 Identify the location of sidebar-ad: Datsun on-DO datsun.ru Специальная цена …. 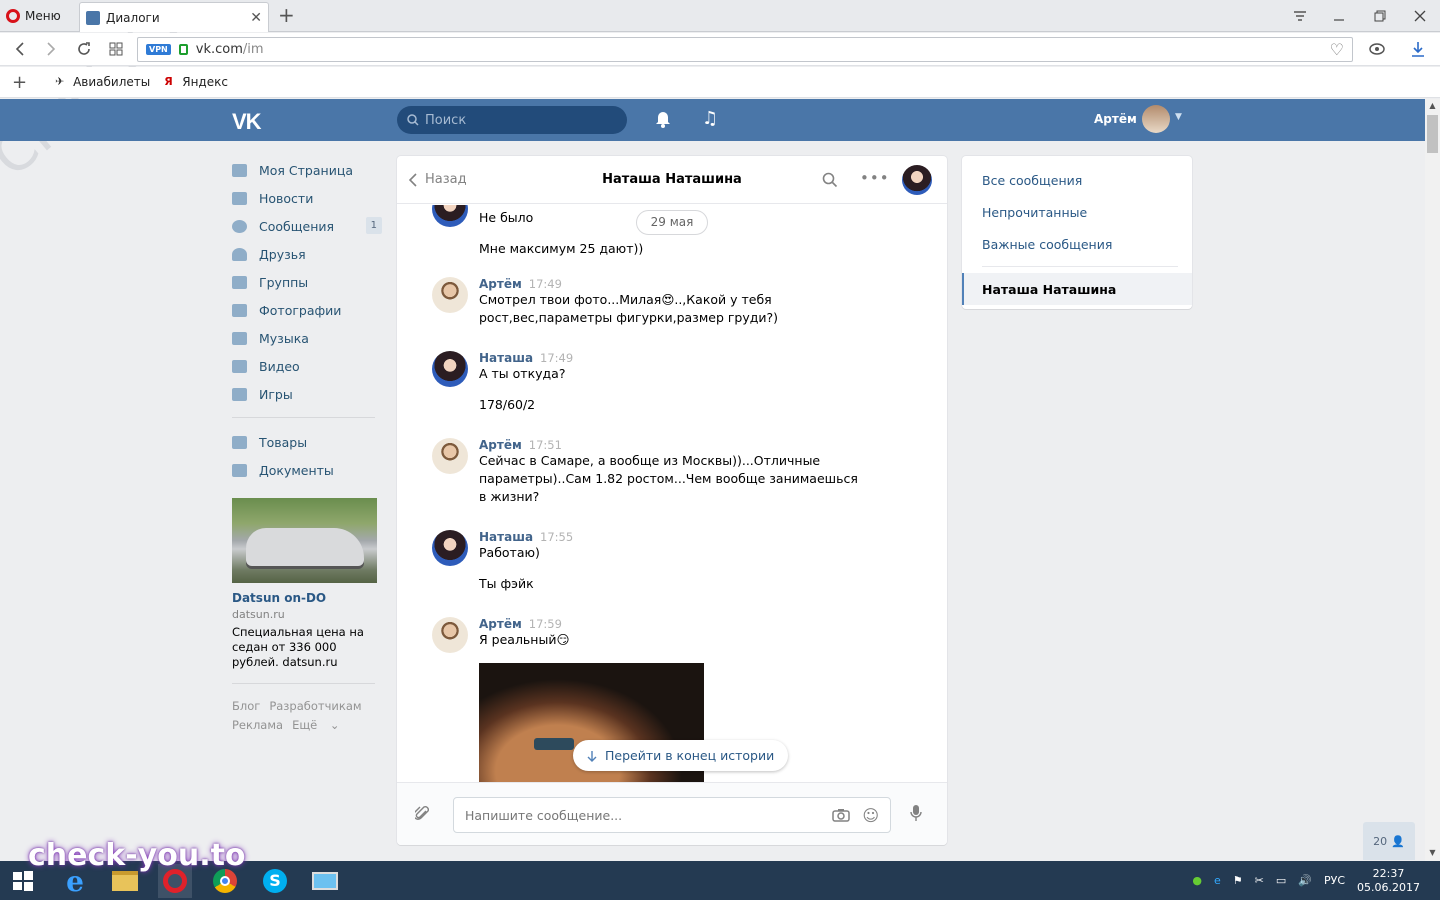
(304, 584).